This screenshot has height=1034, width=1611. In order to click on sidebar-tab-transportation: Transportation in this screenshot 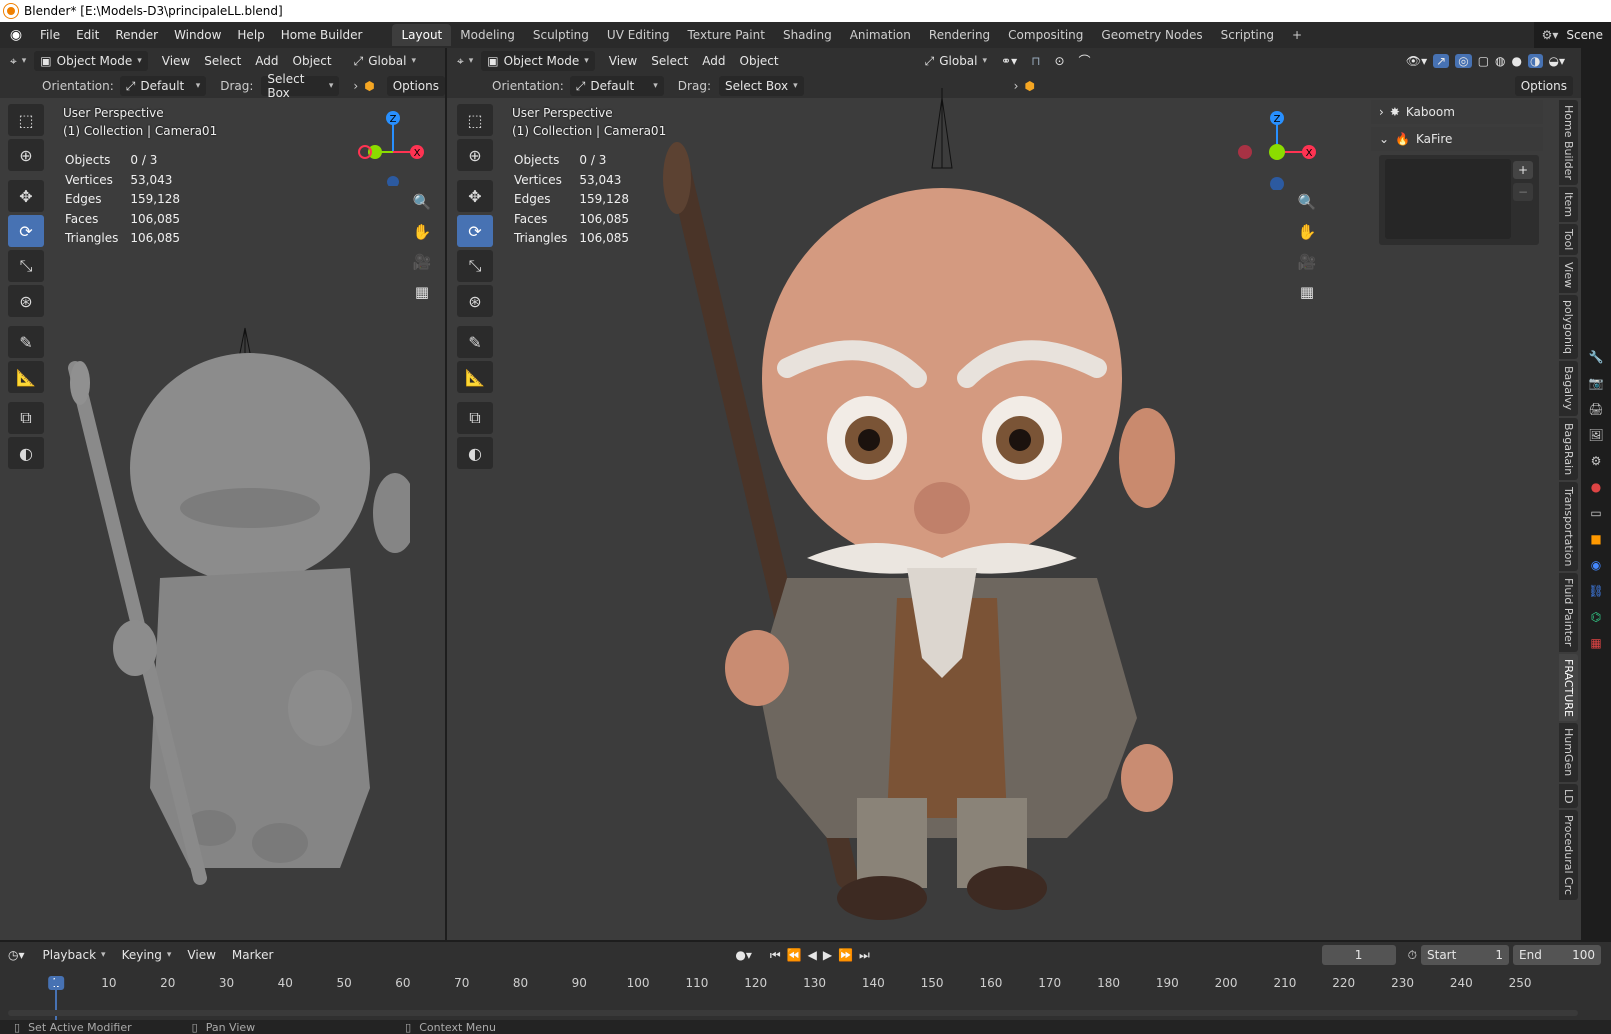, I will do `click(1568, 526)`.